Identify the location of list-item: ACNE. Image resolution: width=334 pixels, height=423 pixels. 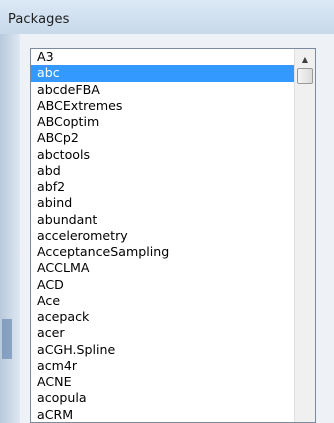
(162, 382).